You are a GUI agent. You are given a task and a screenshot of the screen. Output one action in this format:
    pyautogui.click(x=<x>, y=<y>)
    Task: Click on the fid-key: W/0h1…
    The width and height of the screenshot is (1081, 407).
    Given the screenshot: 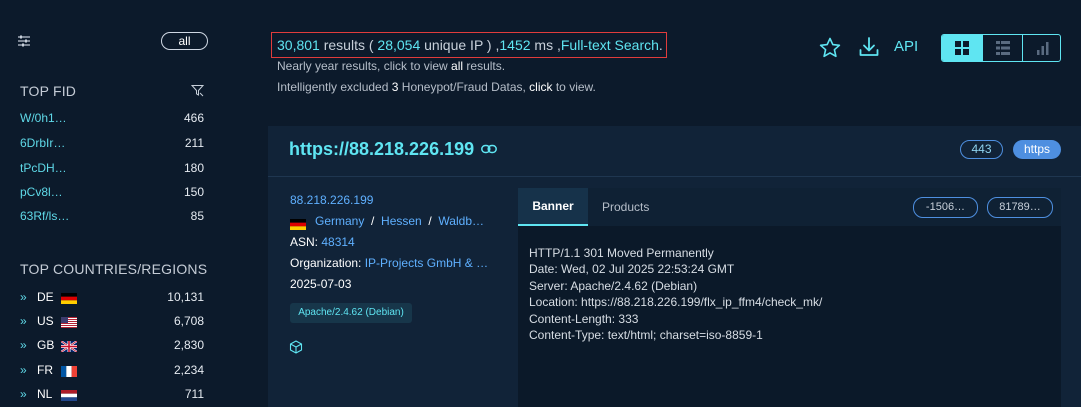 What is the action you would take?
    pyautogui.click(x=43, y=118)
    